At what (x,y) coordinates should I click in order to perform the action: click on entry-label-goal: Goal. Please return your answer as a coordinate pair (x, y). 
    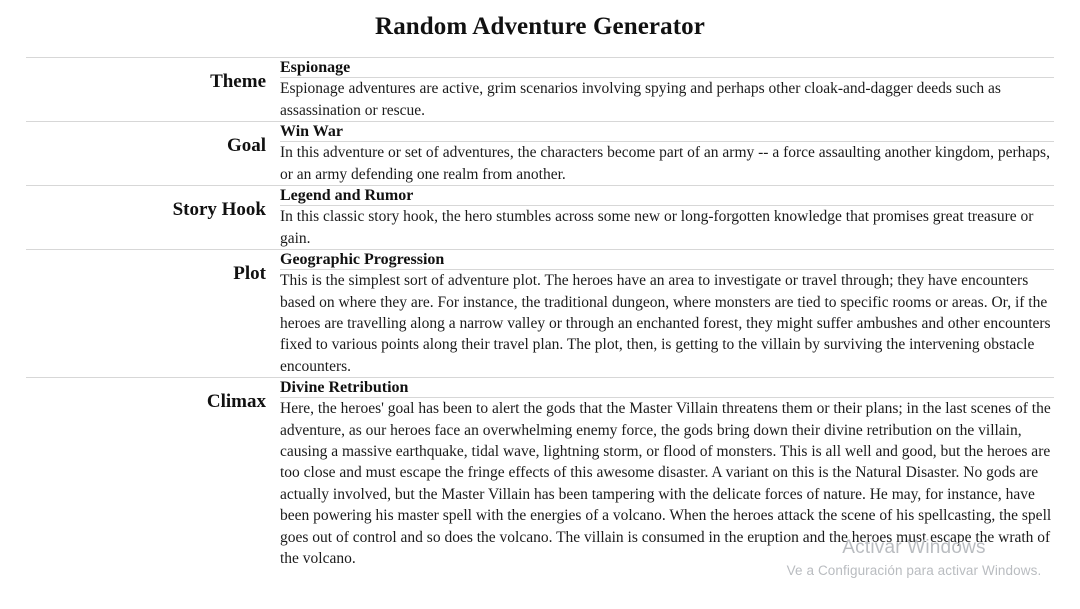
    Looking at the image, I should click on (153, 153).